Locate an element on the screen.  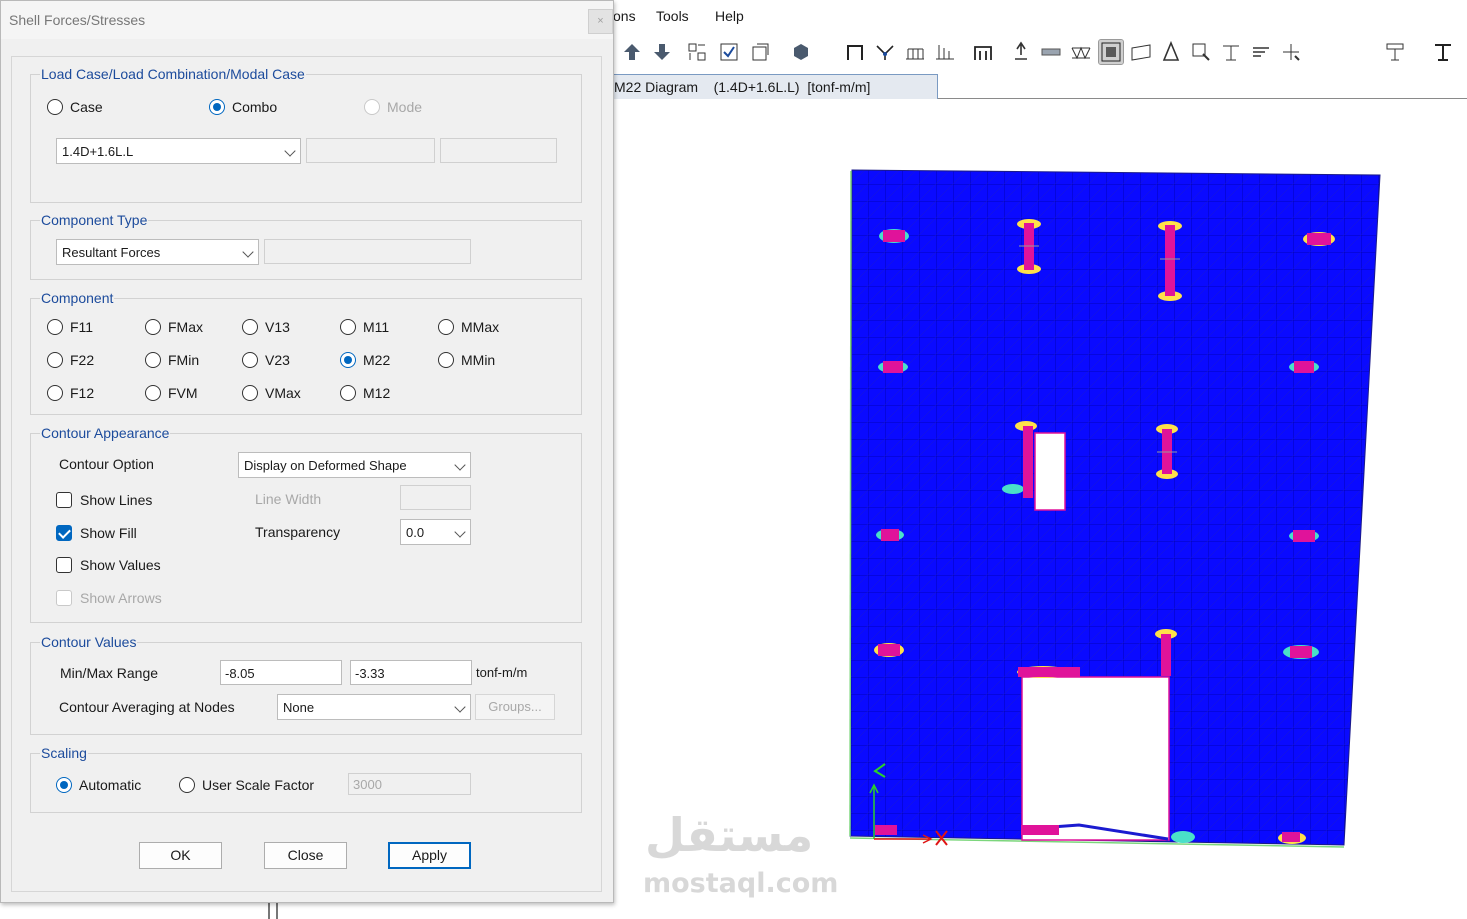
radio-m11-circle is located at coordinates (348, 327).